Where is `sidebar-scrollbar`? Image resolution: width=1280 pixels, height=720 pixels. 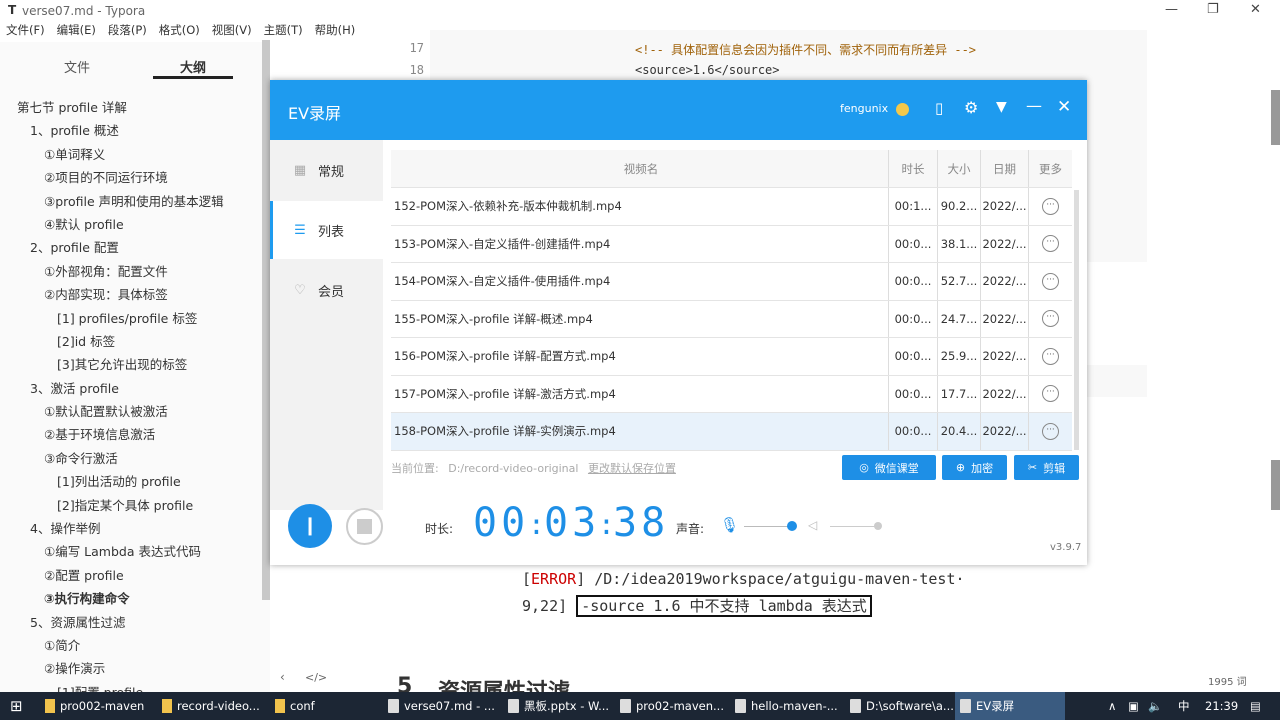 sidebar-scrollbar is located at coordinates (266, 320).